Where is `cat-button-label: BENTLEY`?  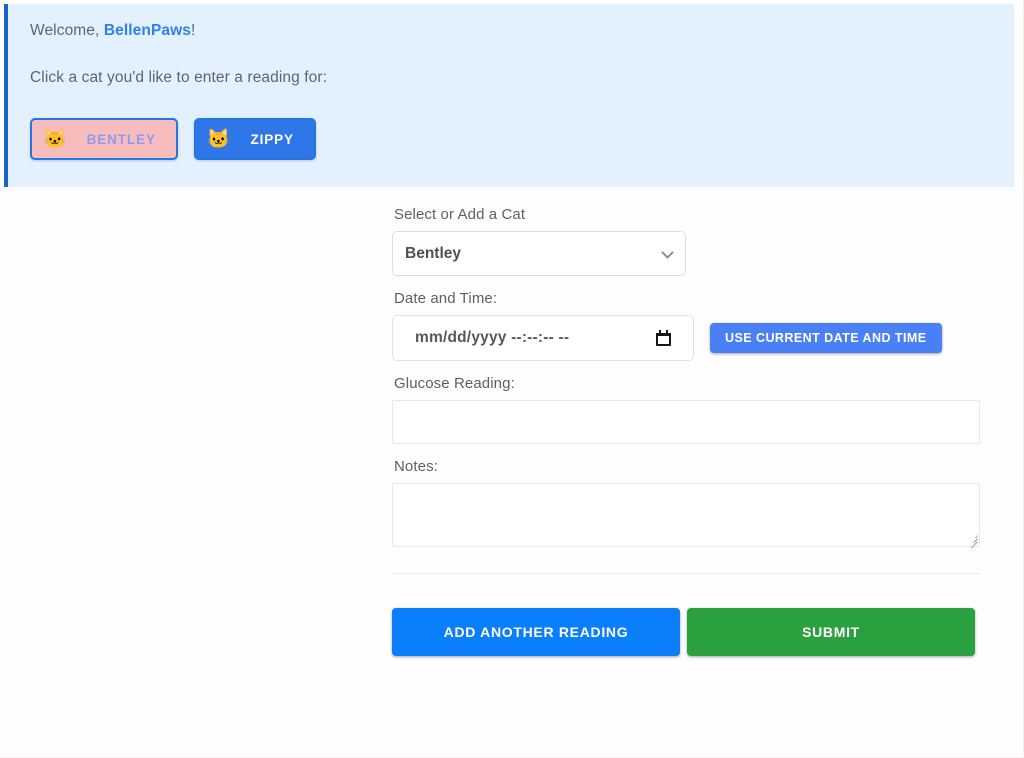 cat-button-label: BENTLEY is located at coordinates (121, 139).